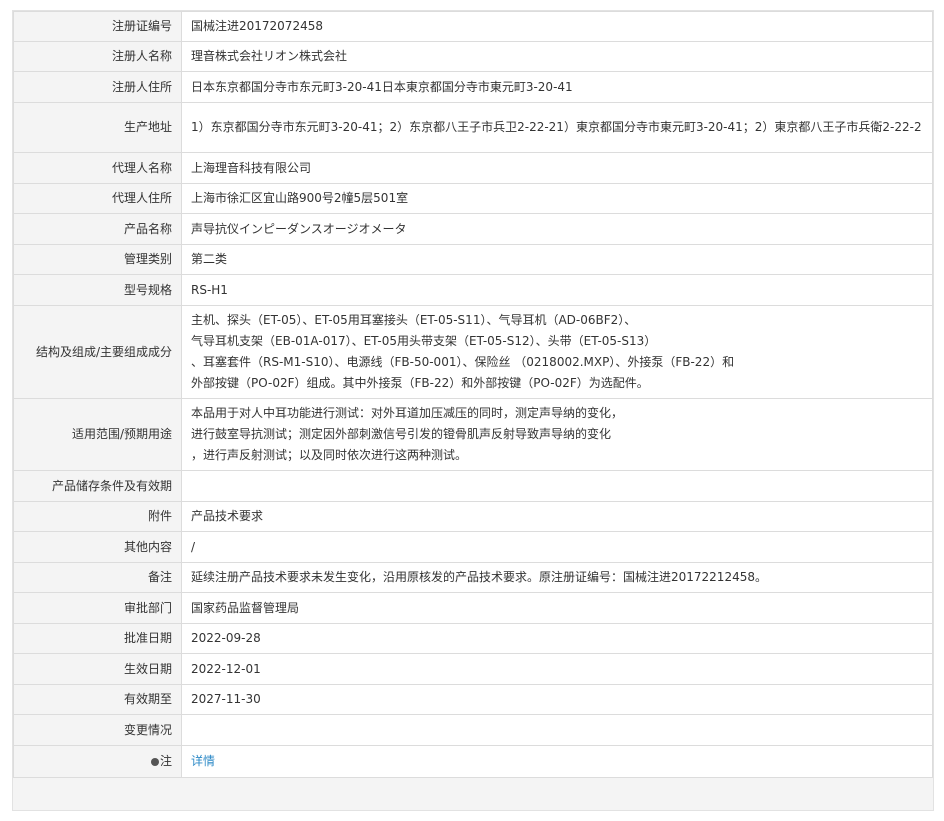 The height and width of the screenshot is (821, 944). Describe the element at coordinates (407, 413) in the screenshot. I see `text-line: 本品用于对人中耳功能进行测试：对外耳道加压减压的同时，测定声导纳的变化，` at that location.